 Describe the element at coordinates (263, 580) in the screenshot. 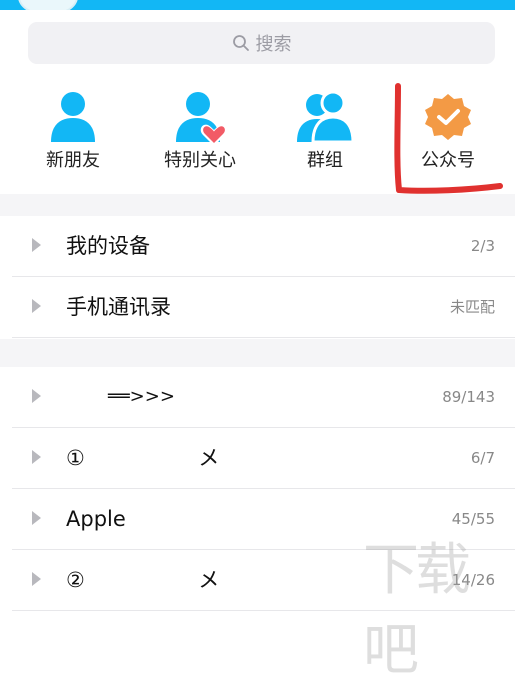

I see `group-row: ② メ 14/26` at that location.